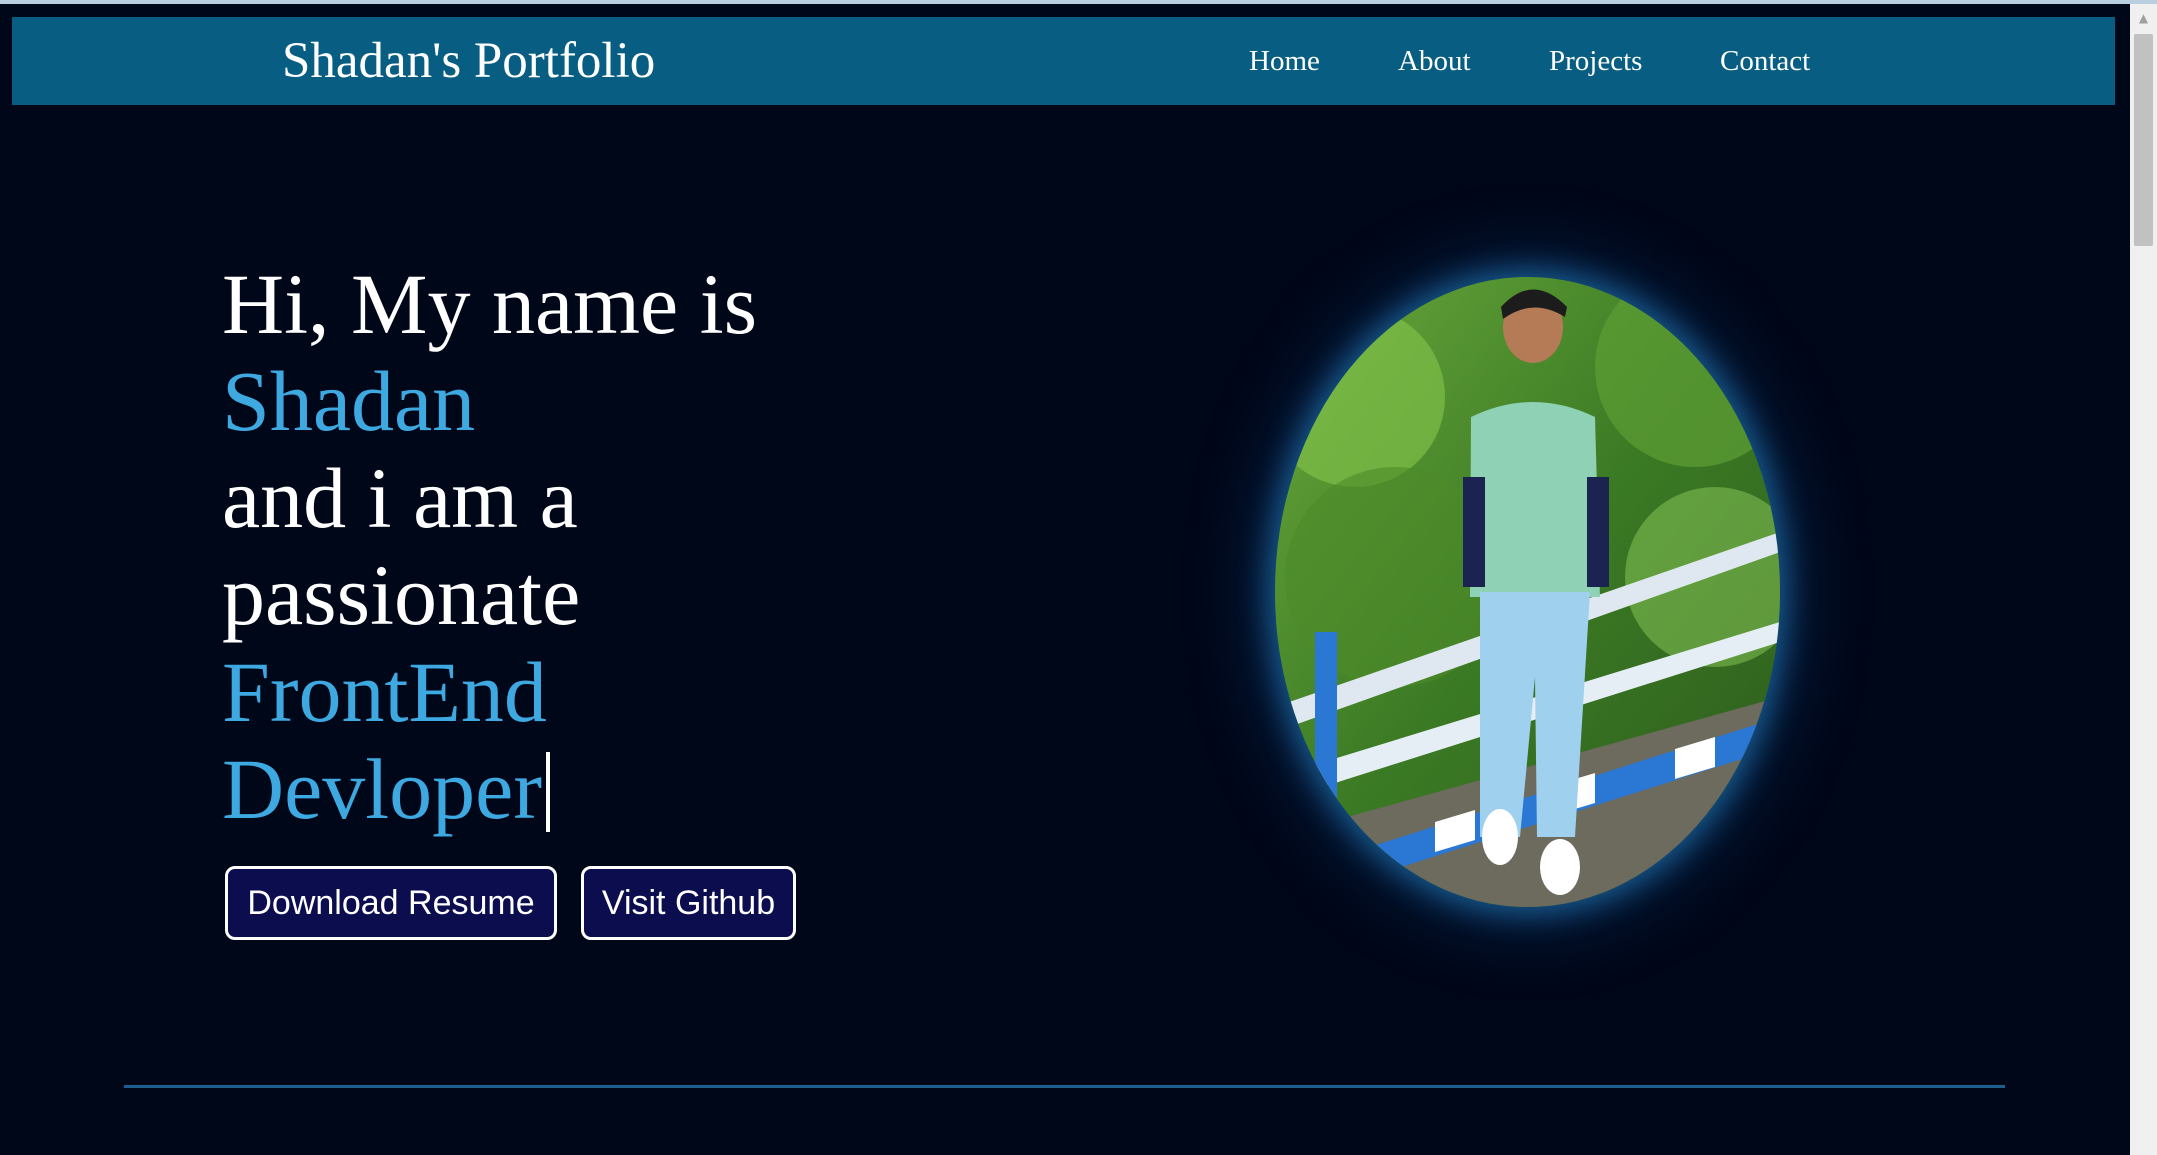 Image resolution: width=2157 pixels, height=1155 pixels. What do you see at coordinates (1434, 61) in the screenshot?
I see `nav-link-about: About` at bounding box center [1434, 61].